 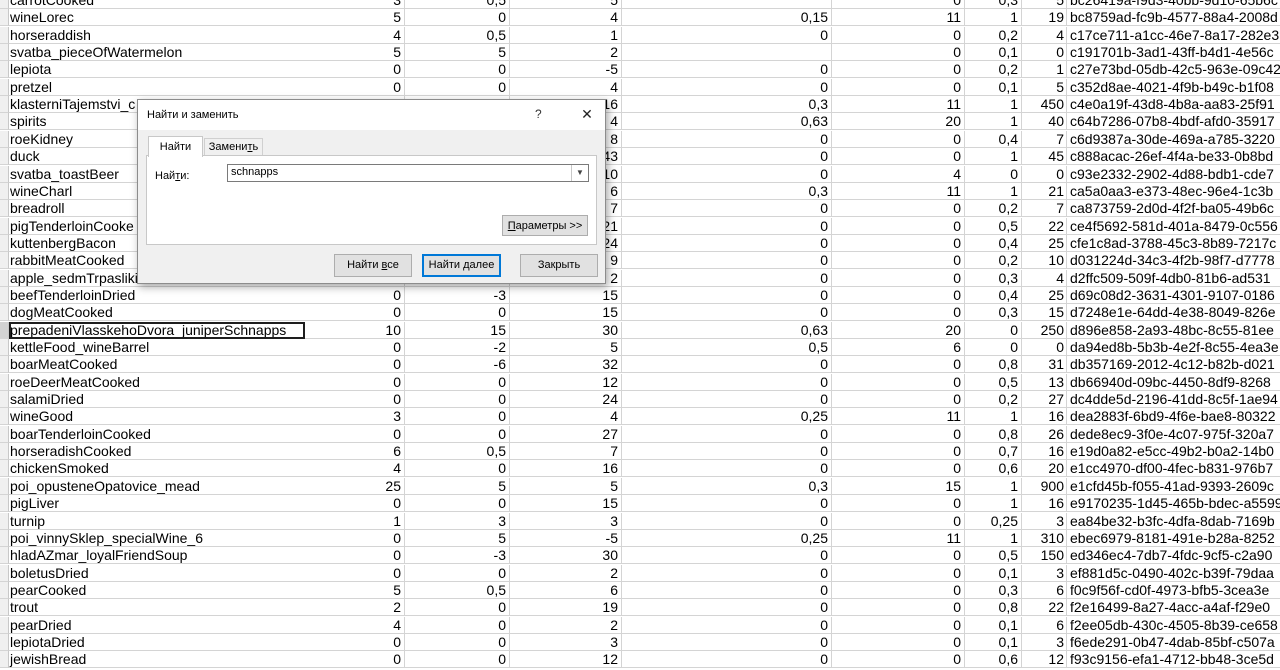 What do you see at coordinates (559, 265) in the screenshot?
I see `close-button: Закрыть` at bounding box center [559, 265].